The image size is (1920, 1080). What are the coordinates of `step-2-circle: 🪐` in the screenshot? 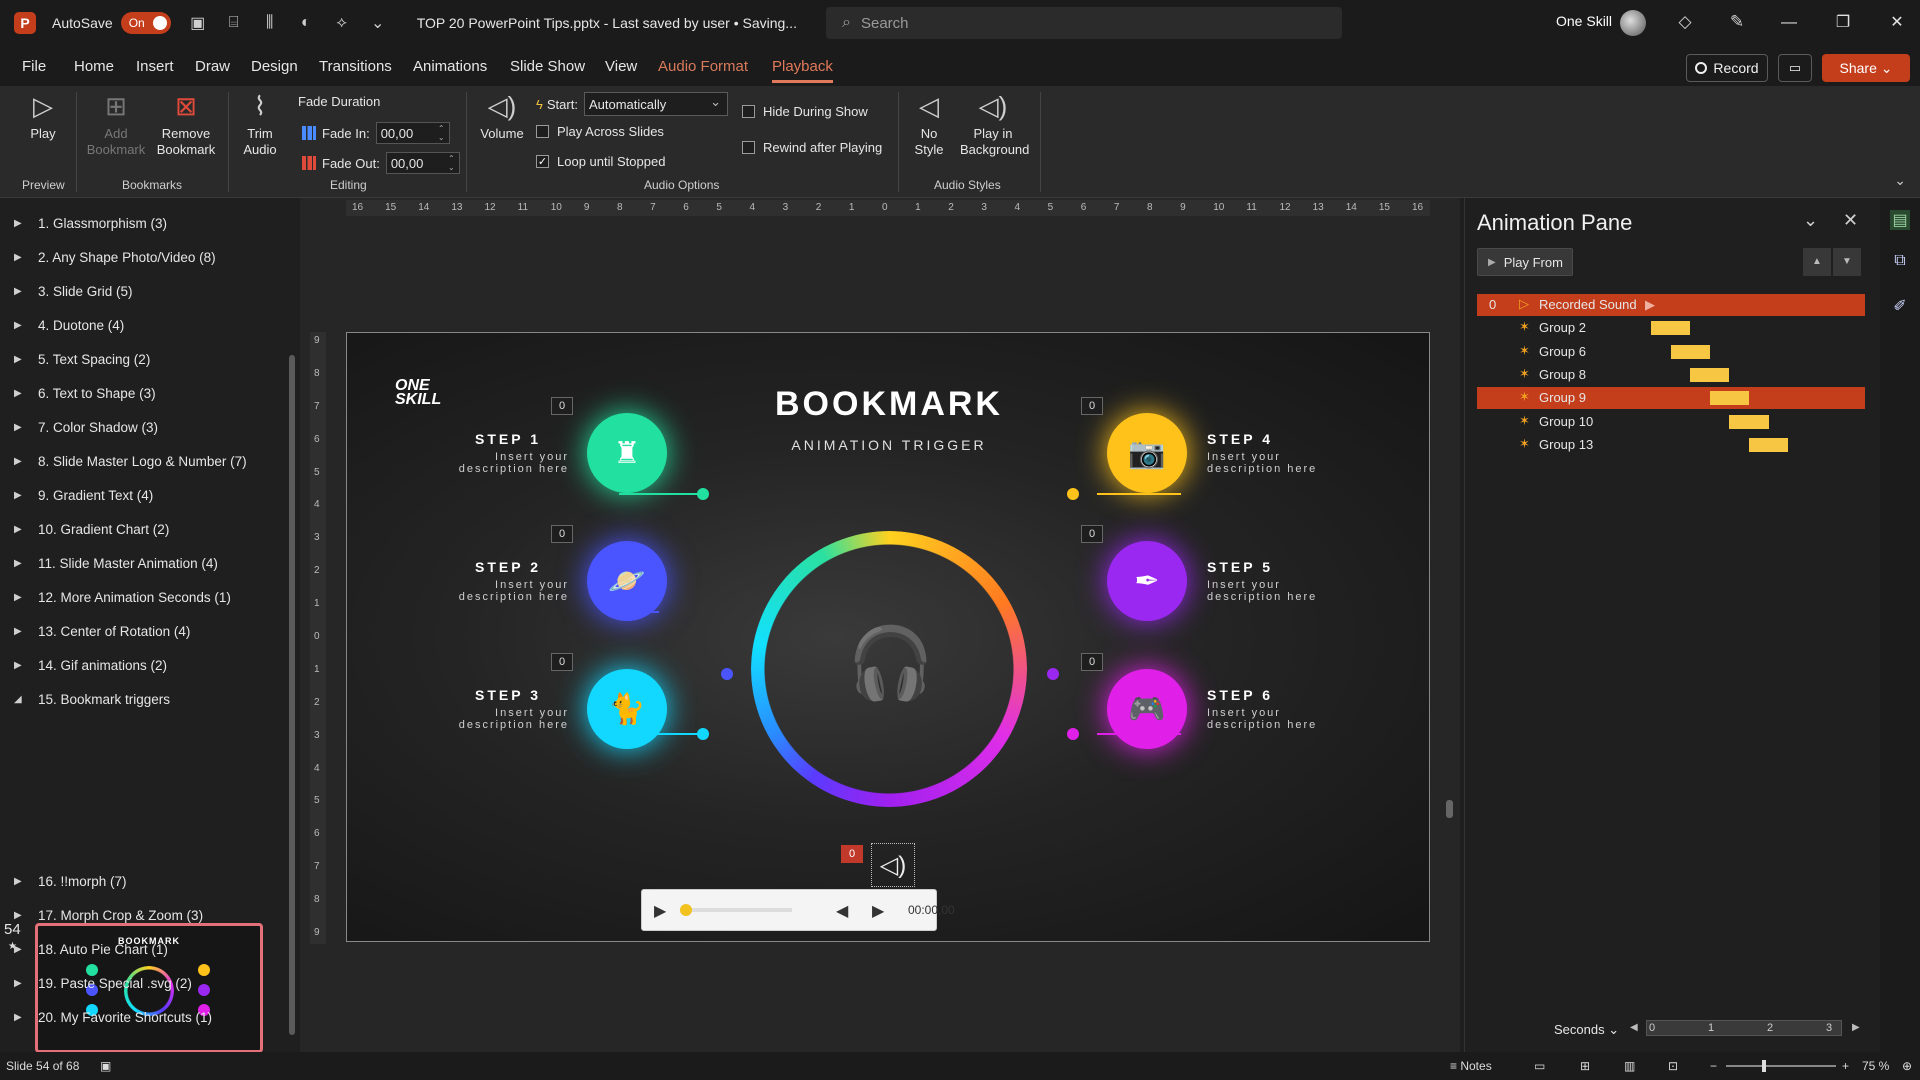 It's located at (627, 581).